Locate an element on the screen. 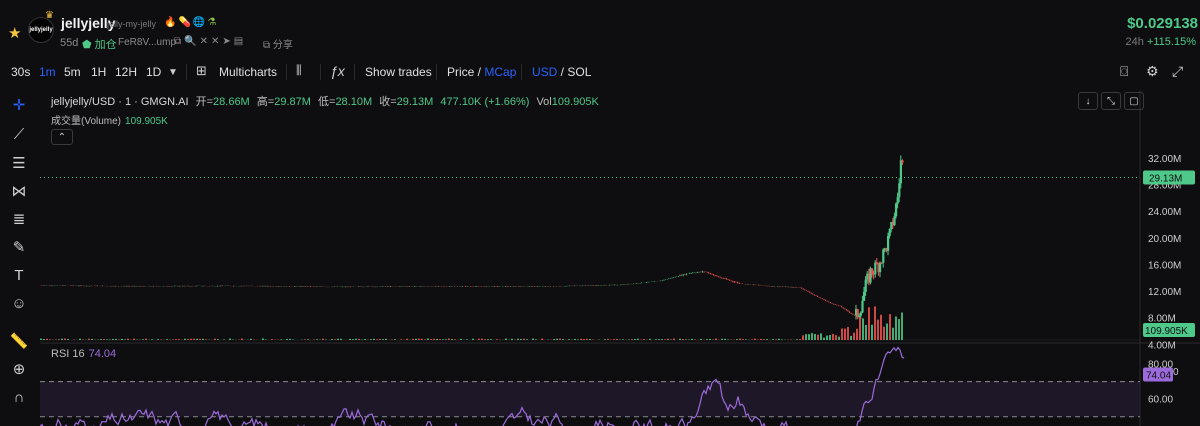  maximize-pane-icon: ▢ is located at coordinates (1134, 101).